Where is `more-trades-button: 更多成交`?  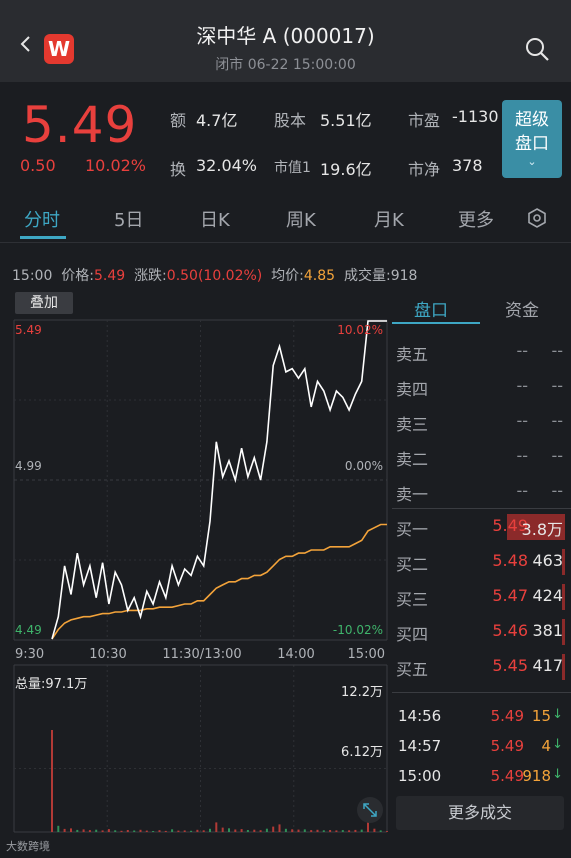
more-trades-button: 更多成交 is located at coordinates (480, 813).